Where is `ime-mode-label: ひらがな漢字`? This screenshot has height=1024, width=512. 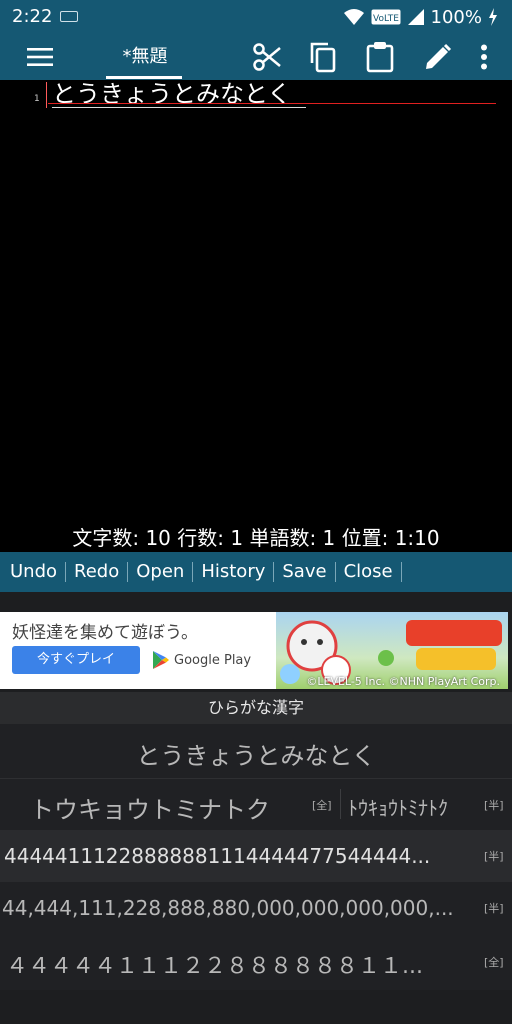 ime-mode-label: ひらがな漢字 is located at coordinates (256, 708).